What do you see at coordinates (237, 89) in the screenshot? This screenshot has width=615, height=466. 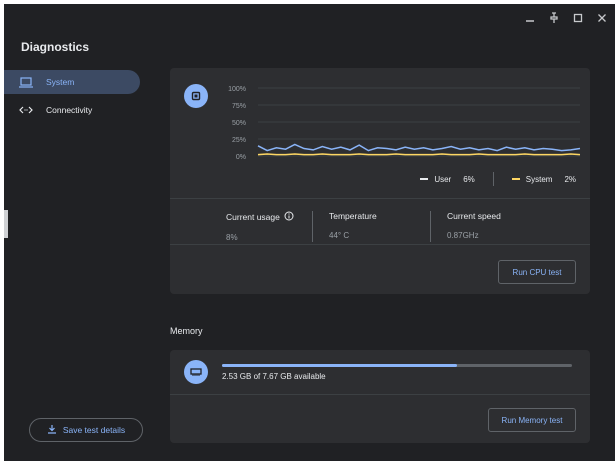 I see `y-tick-label: 100%` at bounding box center [237, 89].